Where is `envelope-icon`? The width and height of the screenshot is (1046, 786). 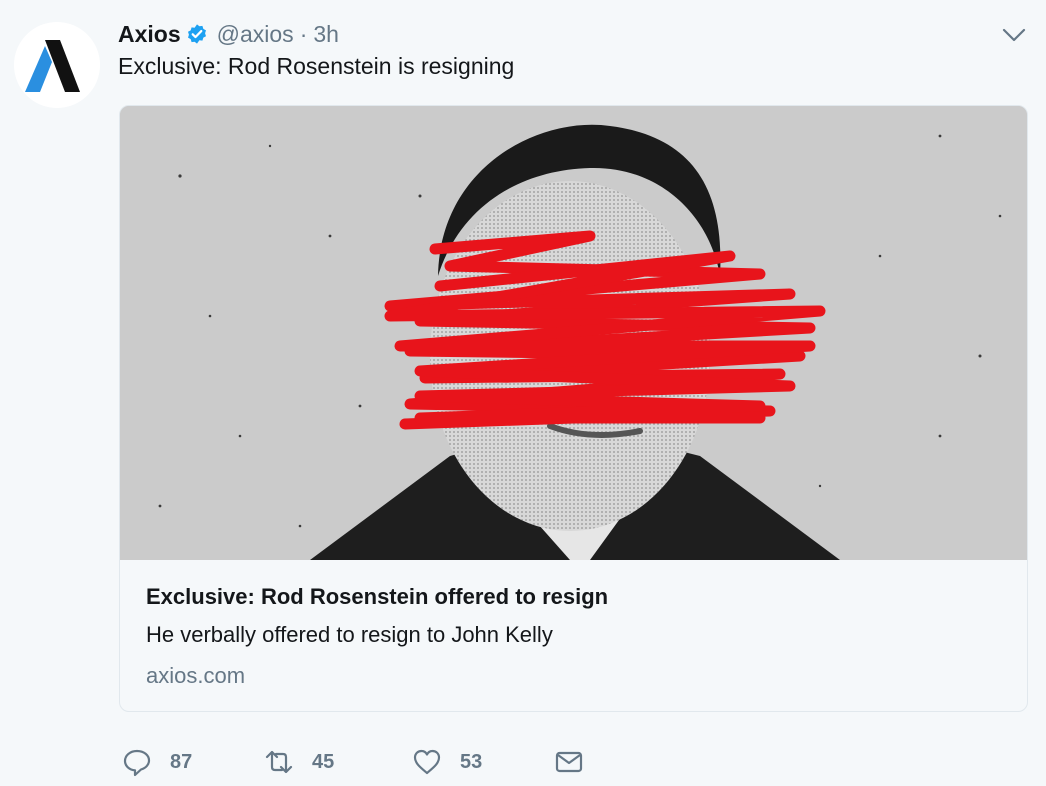 envelope-icon is located at coordinates (569, 762).